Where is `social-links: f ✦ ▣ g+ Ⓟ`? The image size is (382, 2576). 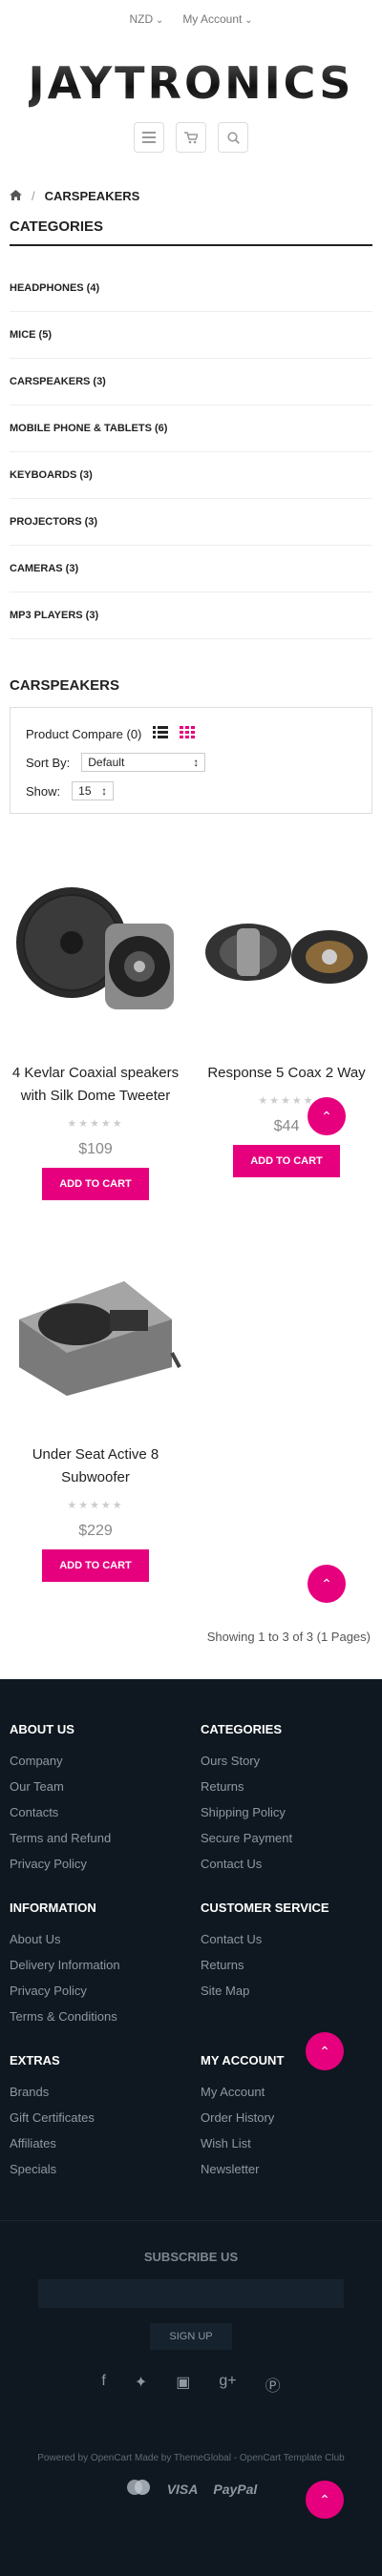 social-links: f ✦ ▣ g+ Ⓟ is located at coordinates (191, 2384).